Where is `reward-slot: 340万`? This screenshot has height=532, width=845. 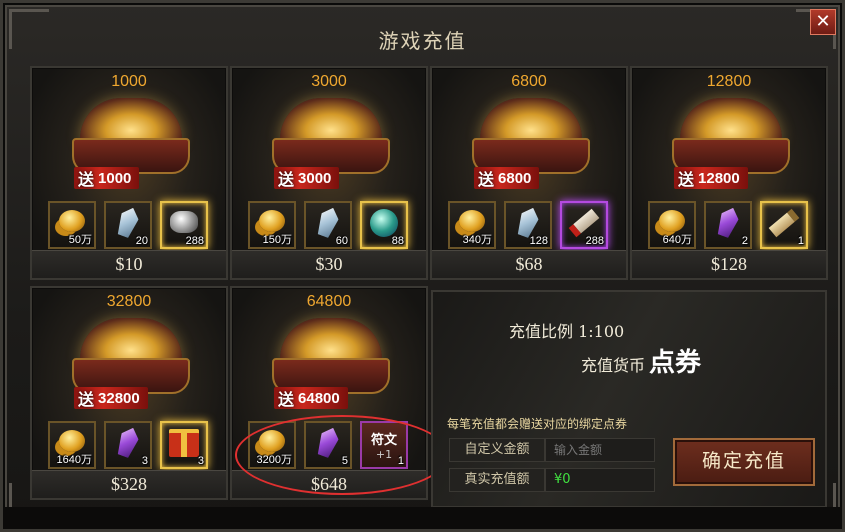
reward-slot: 340万 is located at coordinates (472, 225).